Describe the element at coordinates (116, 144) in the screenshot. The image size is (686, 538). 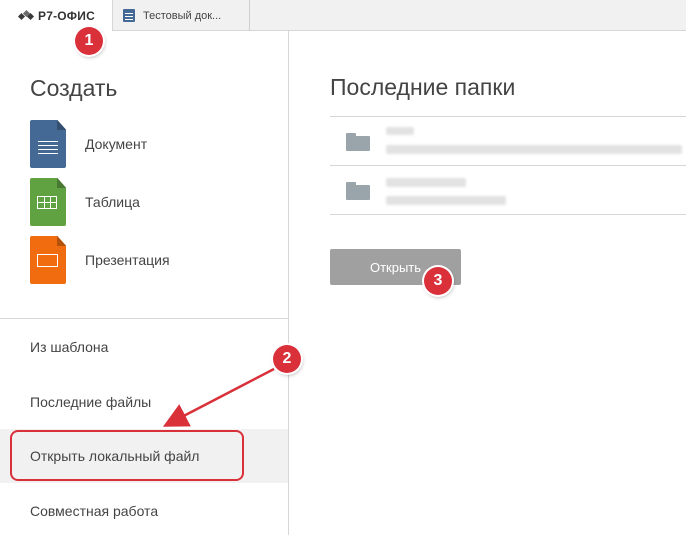
I see `create-document-label: Документ` at that location.